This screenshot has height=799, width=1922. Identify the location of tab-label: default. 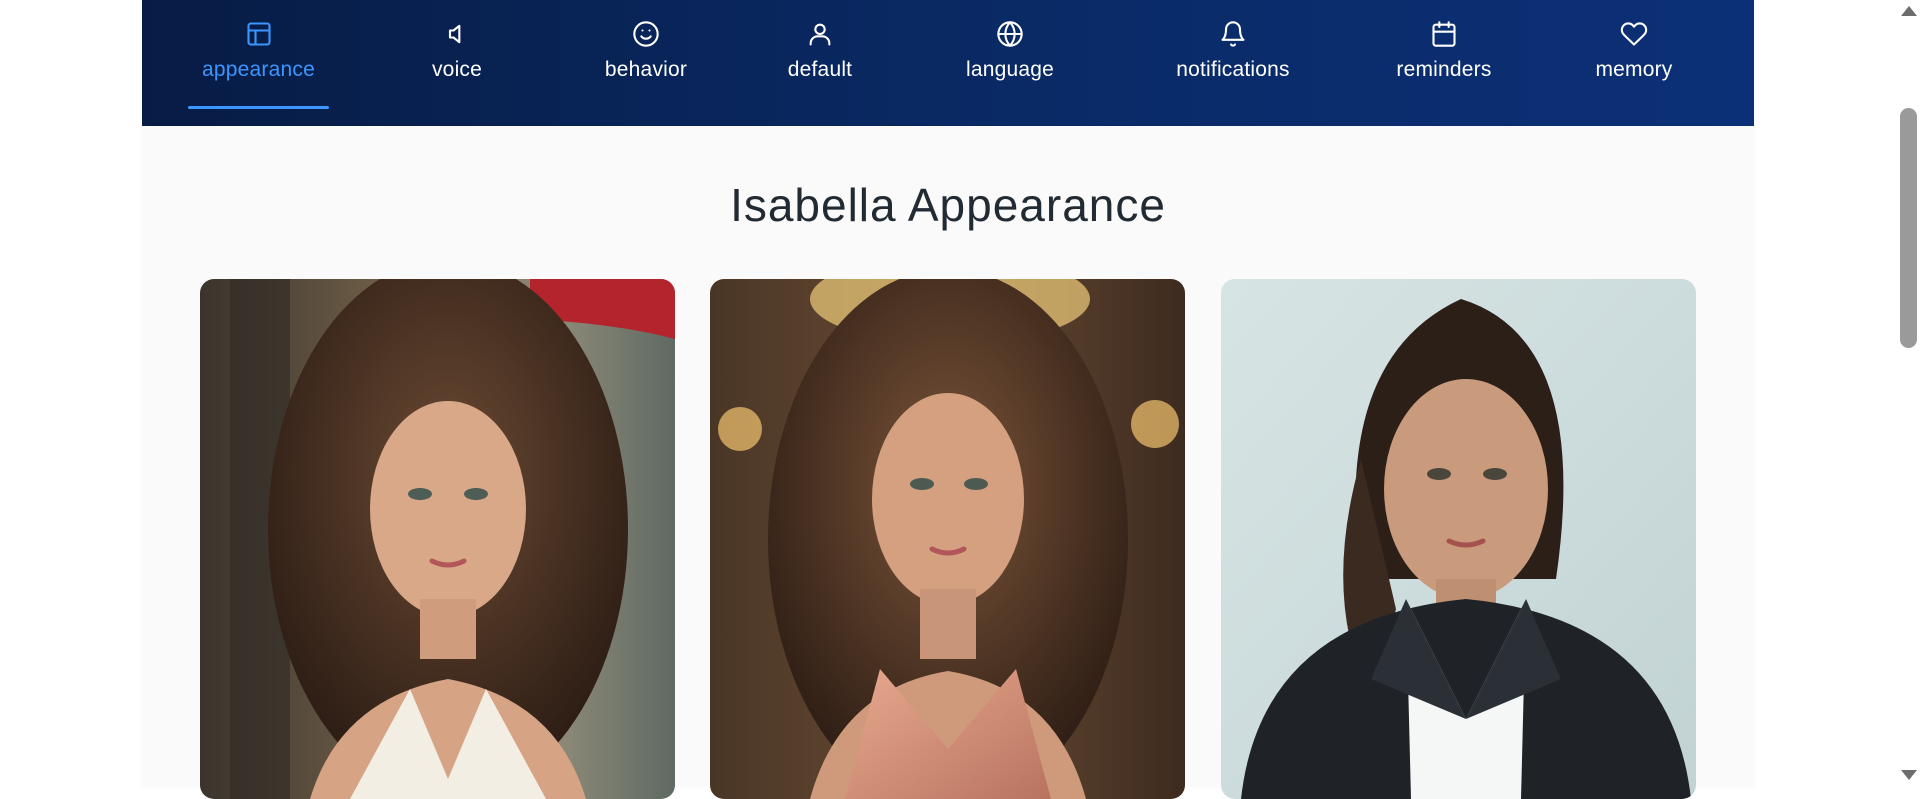
(820, 69).